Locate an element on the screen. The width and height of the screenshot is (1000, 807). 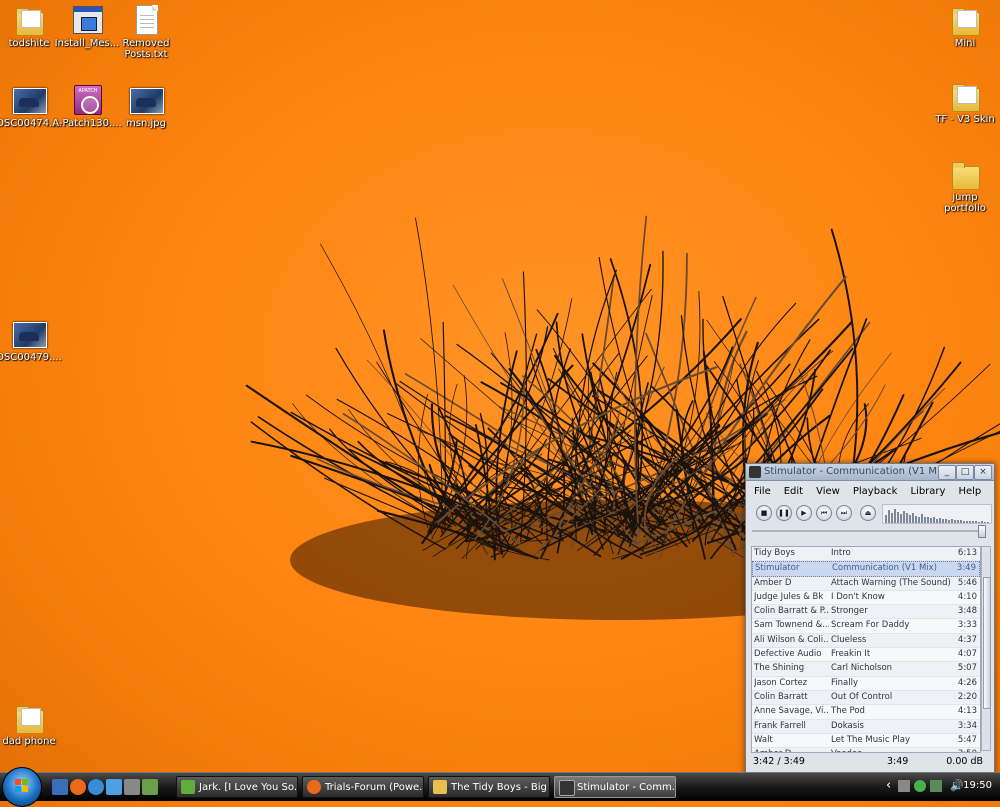
previous-button: ⏮ is located at coordinates (824, 513).